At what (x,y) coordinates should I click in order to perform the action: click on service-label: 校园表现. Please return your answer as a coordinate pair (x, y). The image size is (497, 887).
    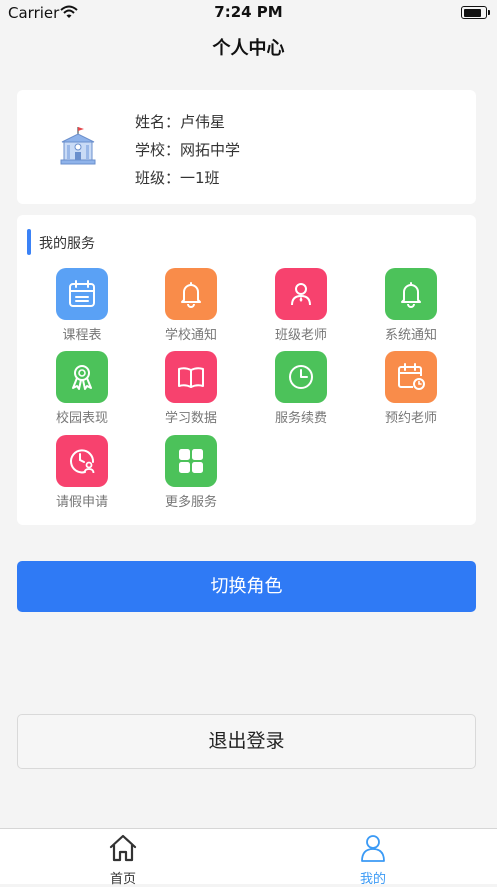
    Looking at the image, I should click on (81, 418).